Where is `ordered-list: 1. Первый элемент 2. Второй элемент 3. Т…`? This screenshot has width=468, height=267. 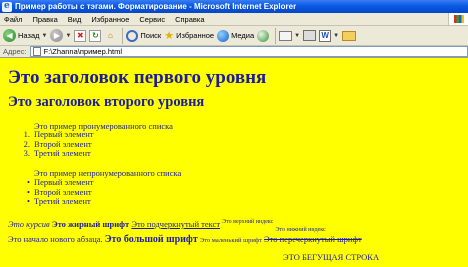 ordered-list: 1. Первый элемент 2. Второй элемент 3. Т… is located at coordinates (52, 144).